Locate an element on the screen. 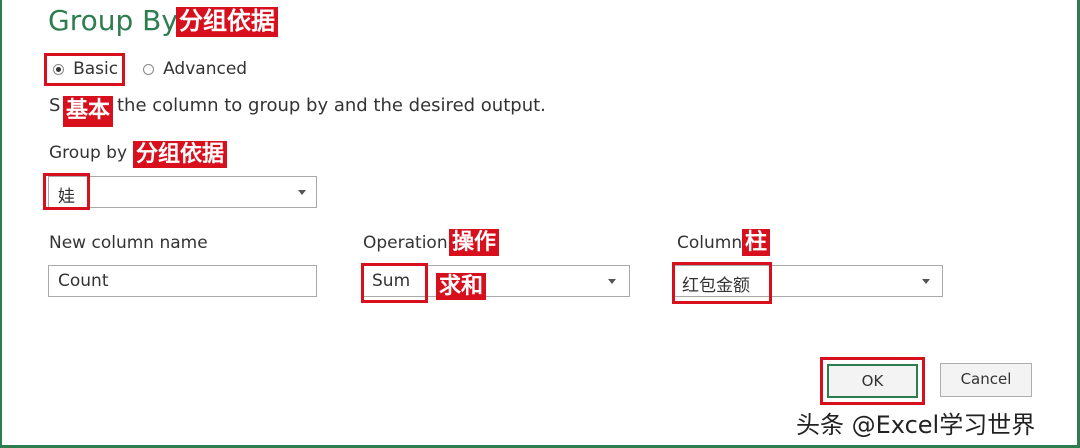 This screenshot has width=1080, height=448. watermark-text: 头条 @Excel学习世界 is located at coordinates (916, 425).